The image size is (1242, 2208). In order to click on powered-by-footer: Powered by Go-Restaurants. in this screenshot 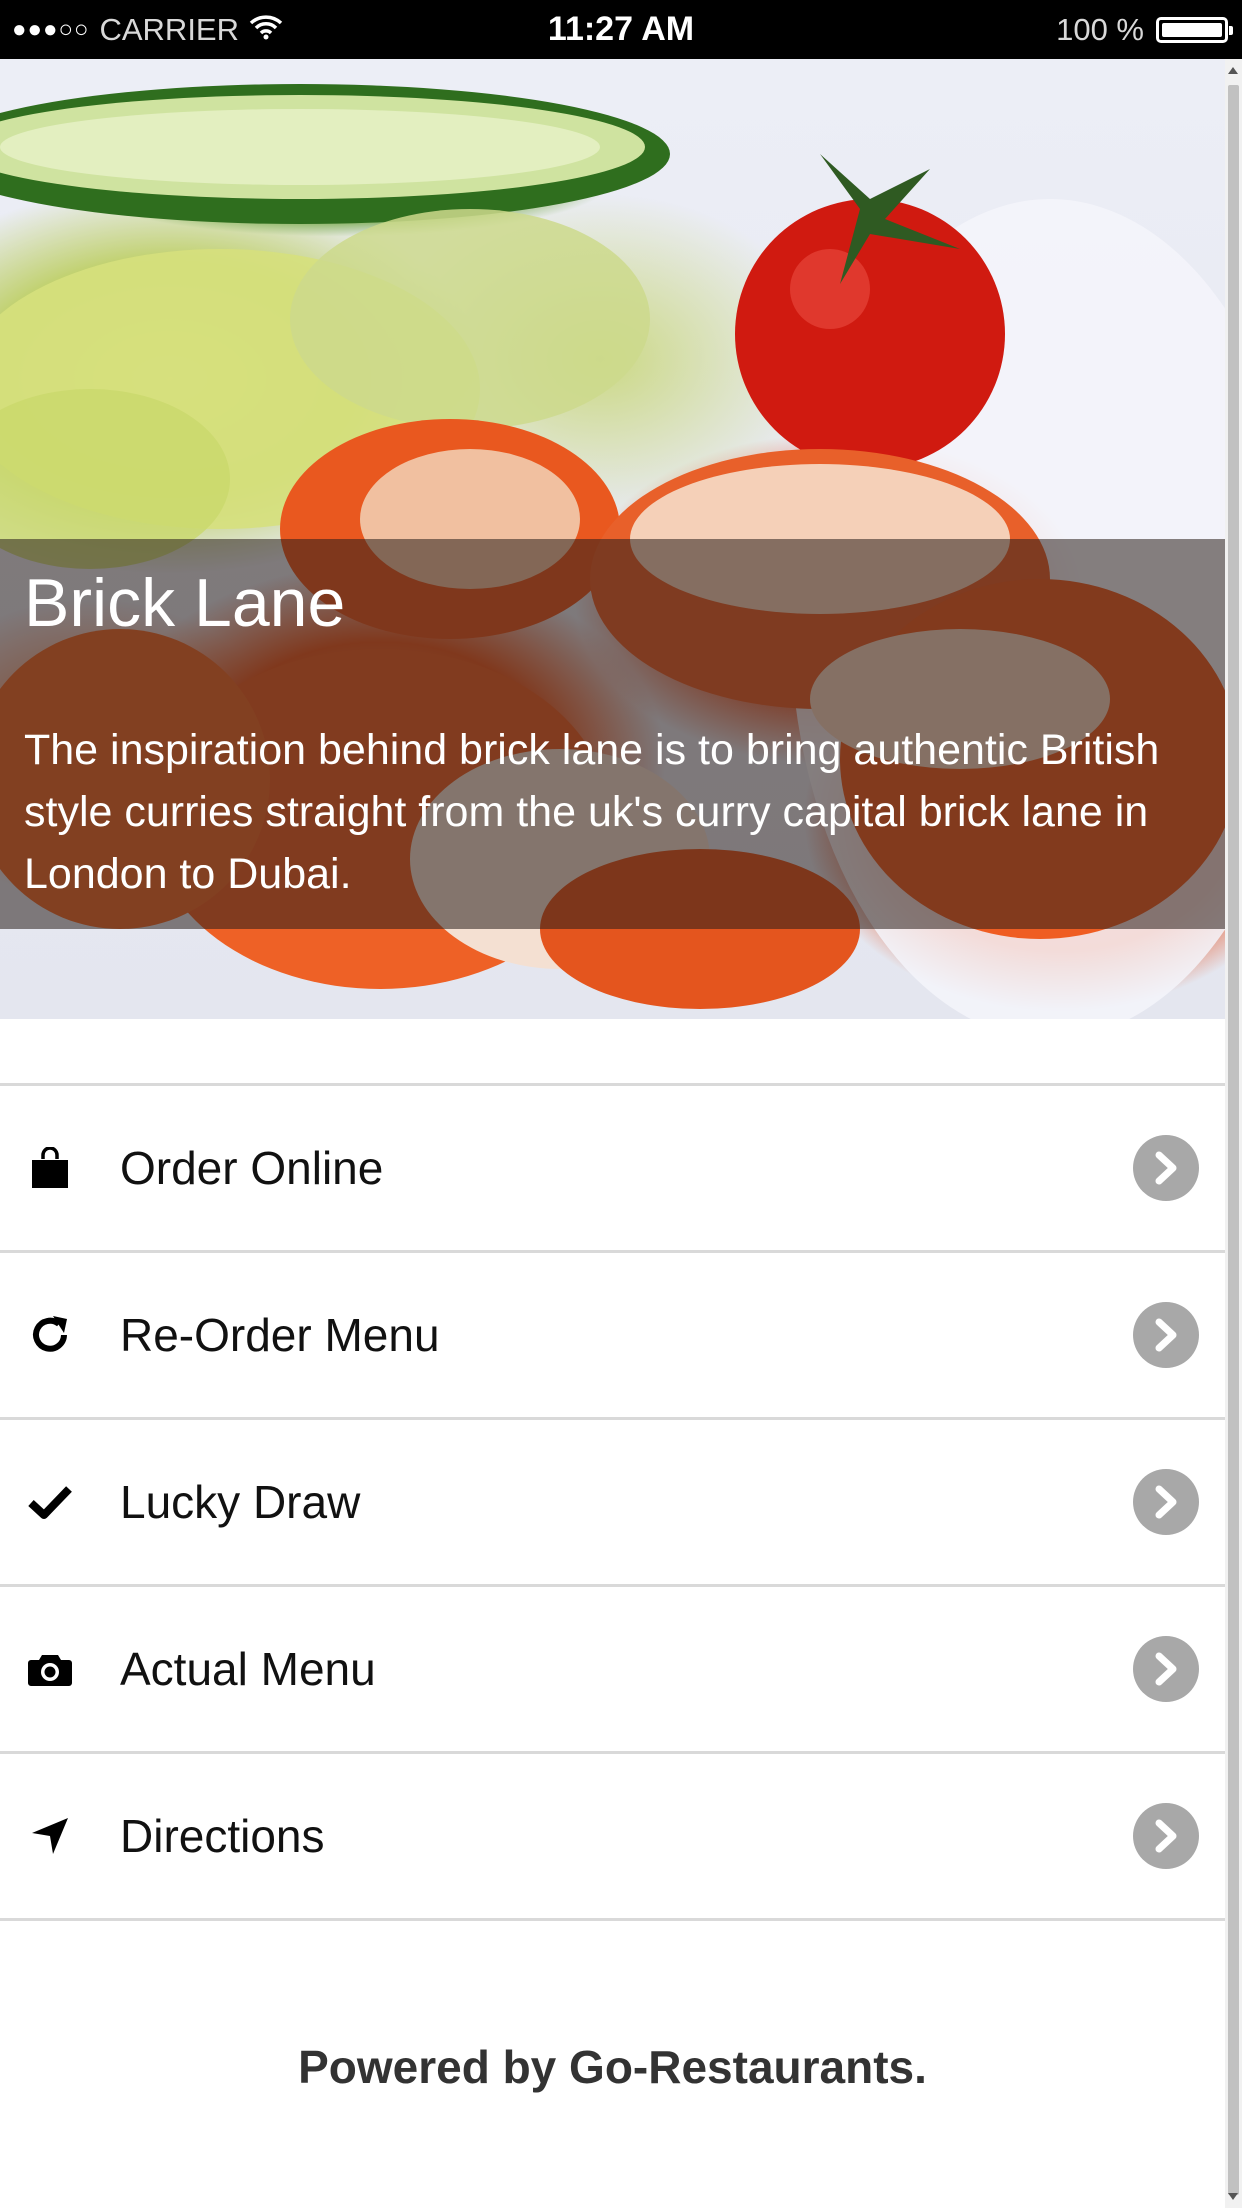, I will do `click(612, 2067)`.